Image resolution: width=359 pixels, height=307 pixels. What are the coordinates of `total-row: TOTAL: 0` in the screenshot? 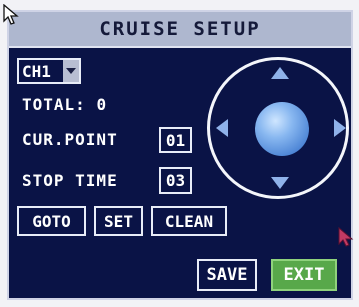 It's located at (64, 104).